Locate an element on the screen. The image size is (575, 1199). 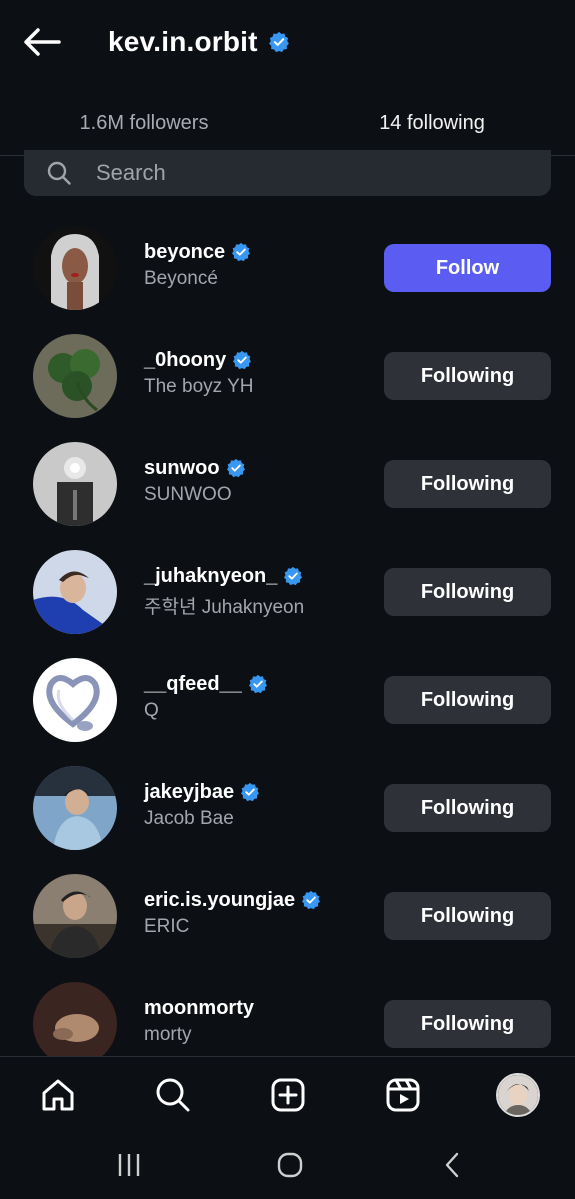
list-item: sunwoo SUNWOO Following is located at coordinates (287, 488).